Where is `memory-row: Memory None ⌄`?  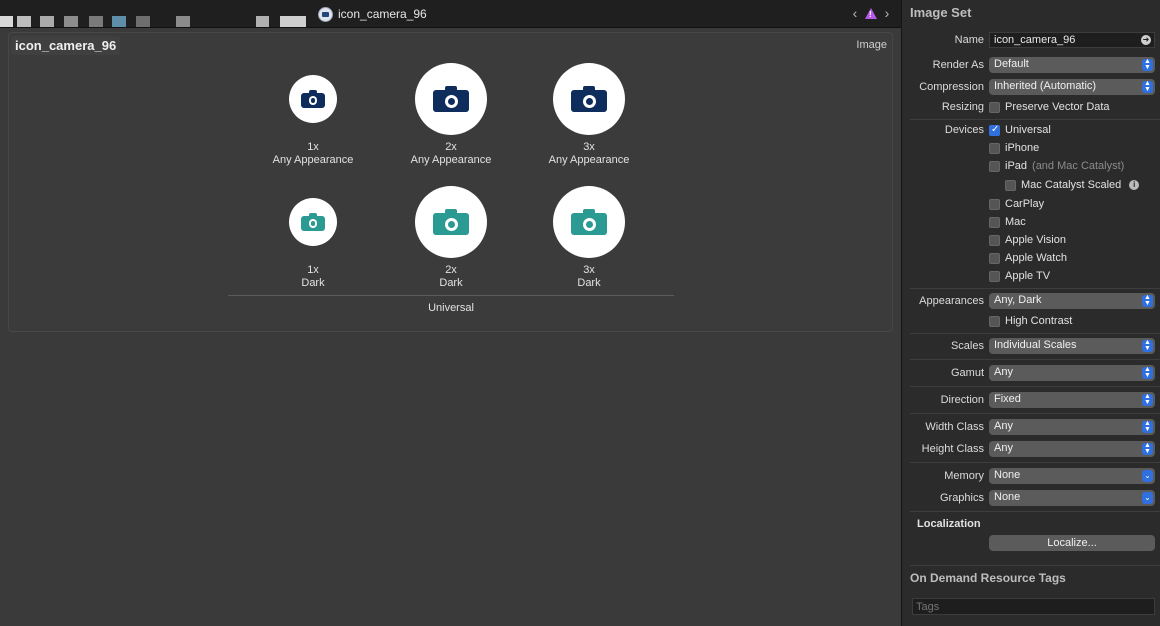
memory-row: Memory None ⌄ is located at coordinates (1031, 477).